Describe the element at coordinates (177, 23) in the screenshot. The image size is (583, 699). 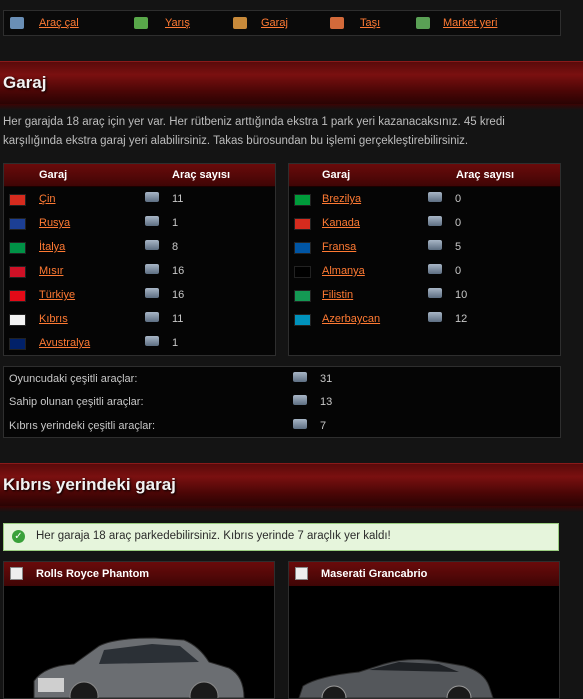
I see `nav-label: Yarış` at that location.